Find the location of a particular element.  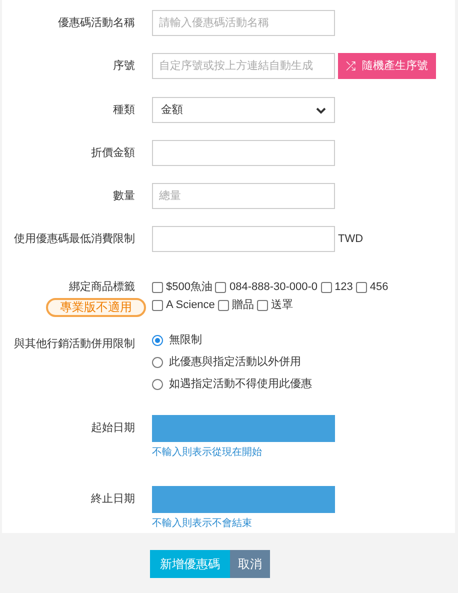

text-field: 自定序號或按上方連結自動生成 is located at coordinates (243, 66).